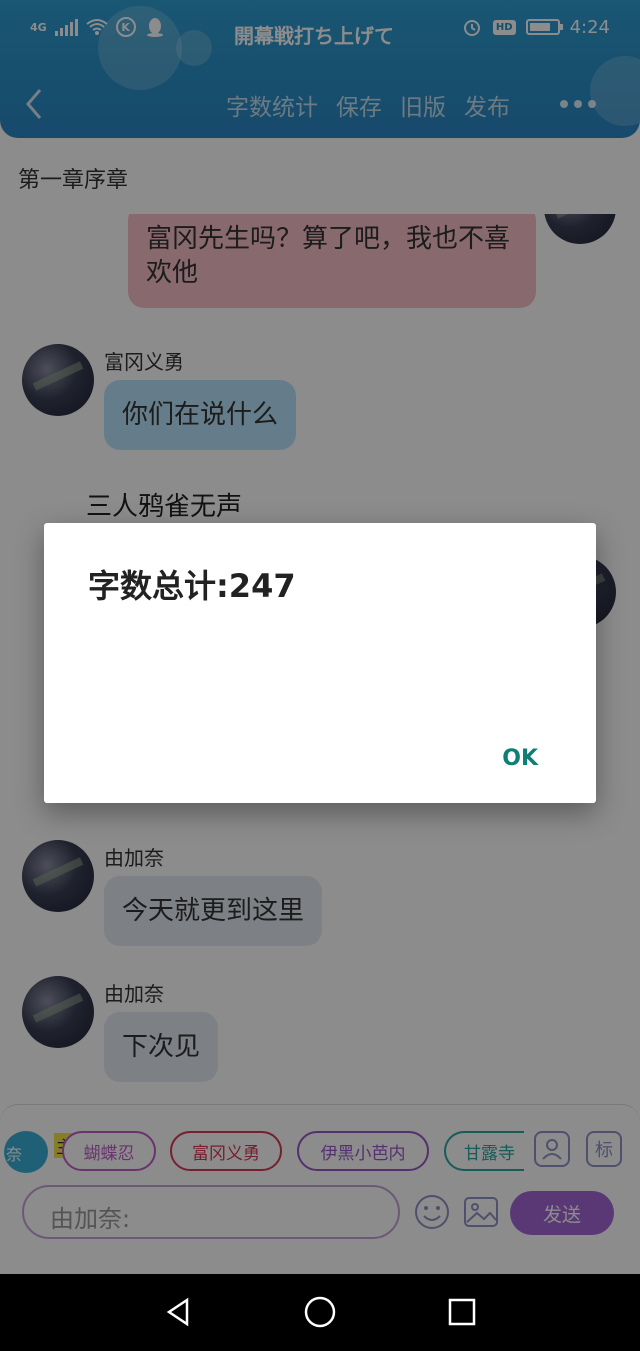 This screenshot has width=640, height=1351. What do you see at coordinates (462, 1312) in the screenshot?
I see `recents-square-icon` at bounding box center [462, 1312].